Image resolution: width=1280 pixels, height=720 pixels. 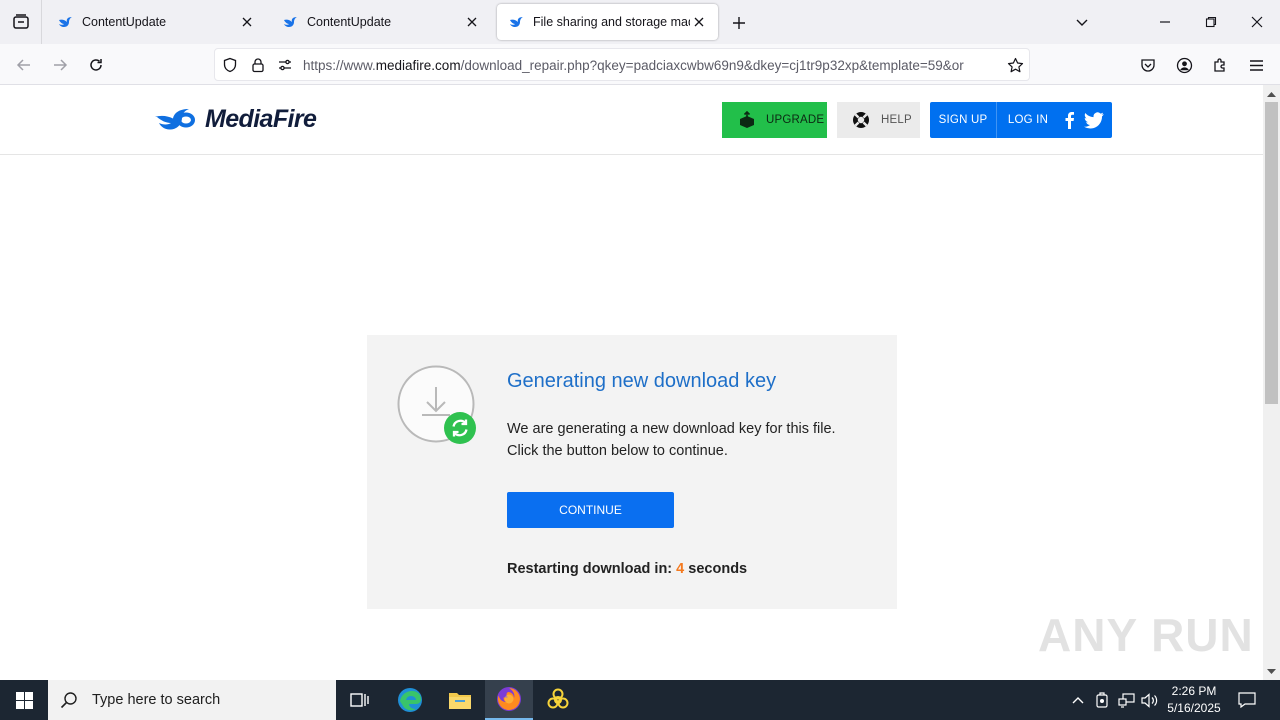 I want to click on firefox-icon, so click(x=509, y=699).